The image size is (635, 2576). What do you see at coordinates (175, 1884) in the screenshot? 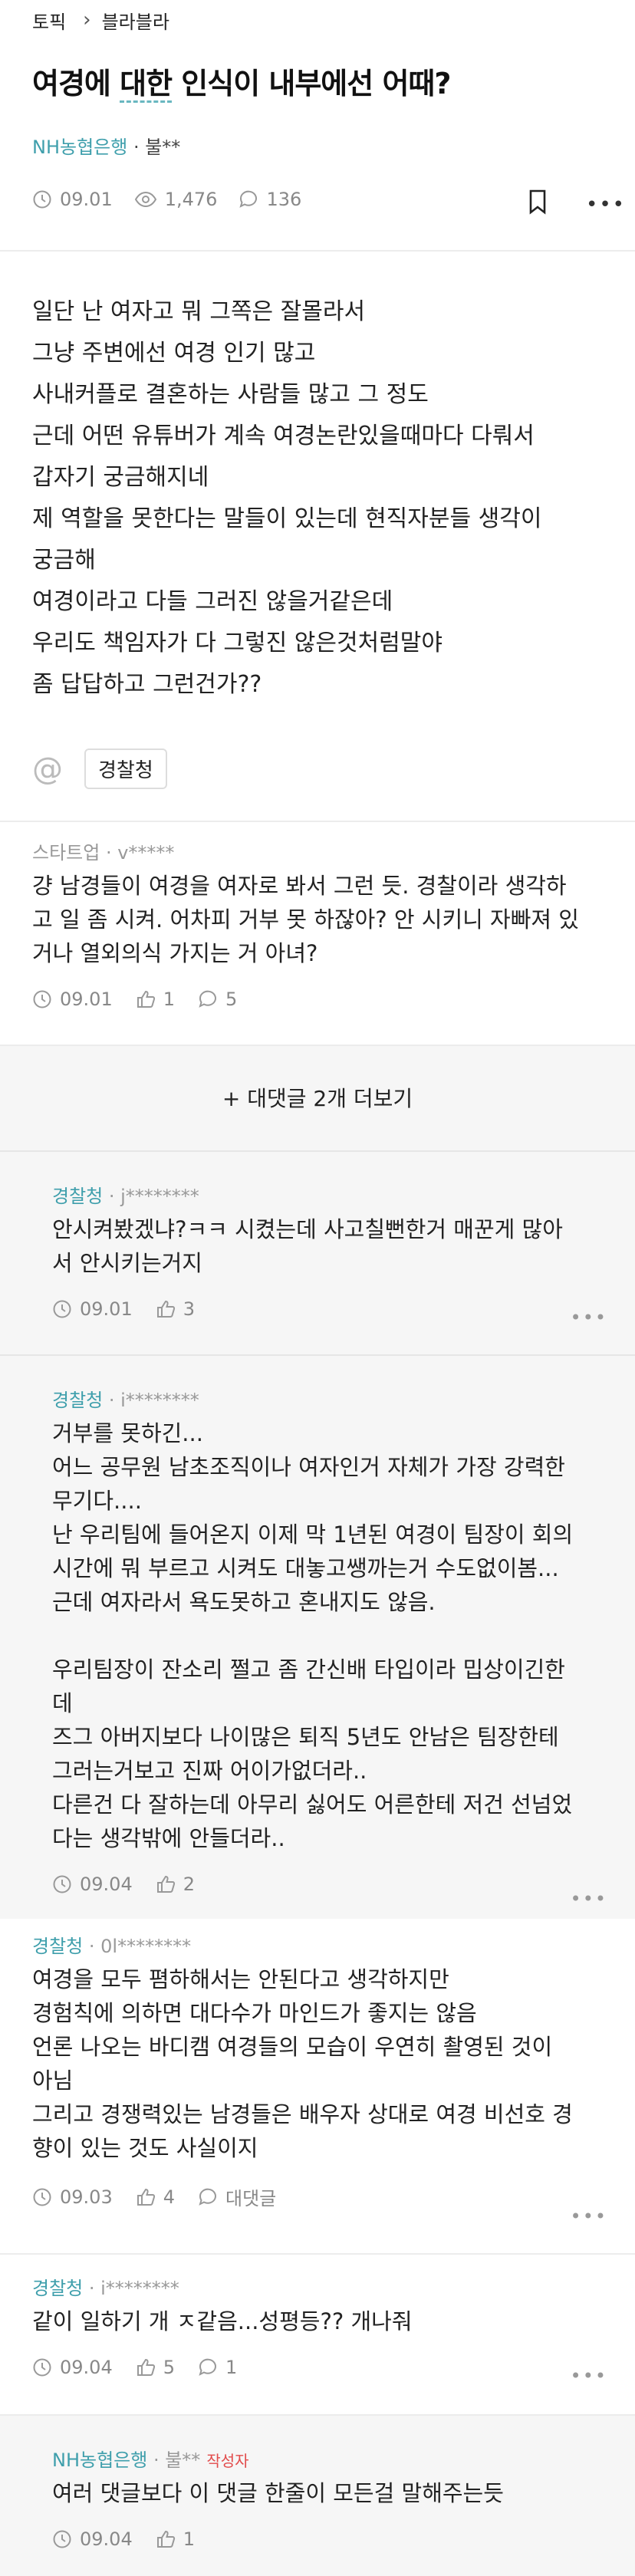
I see `like-button: 2` at bounding box center [175, 1884].